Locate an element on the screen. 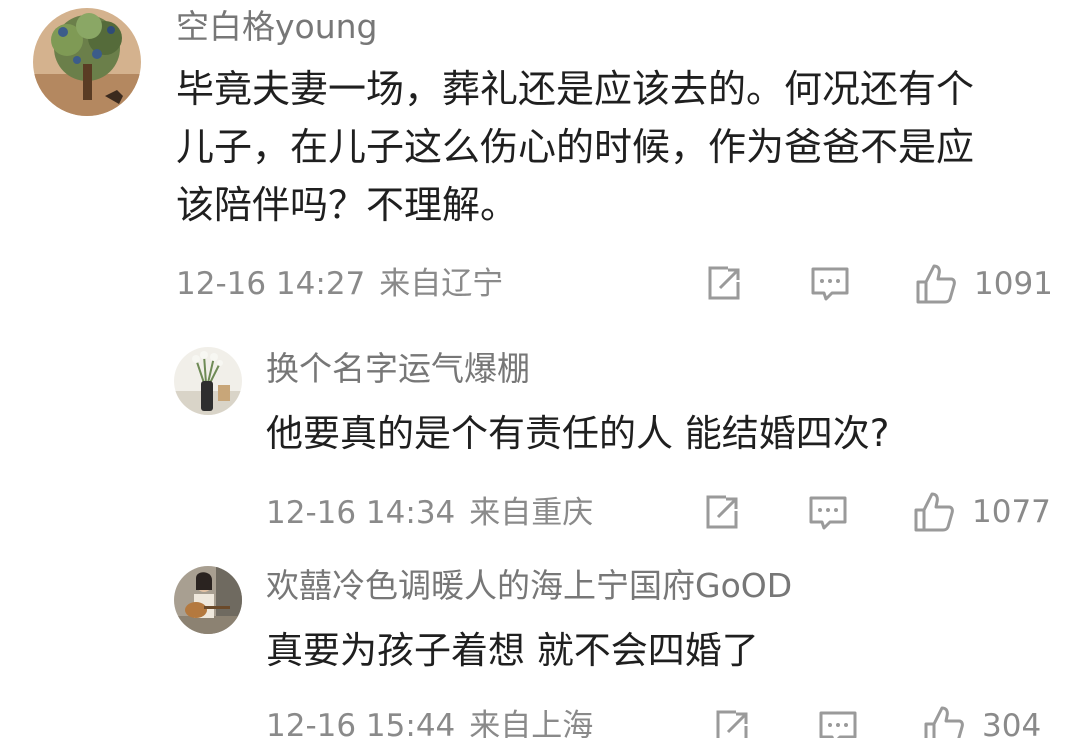 The height and width of the screenshot is (738, 1079). timestamp: 12-16 14:27 is located at coordinates (271, 284).